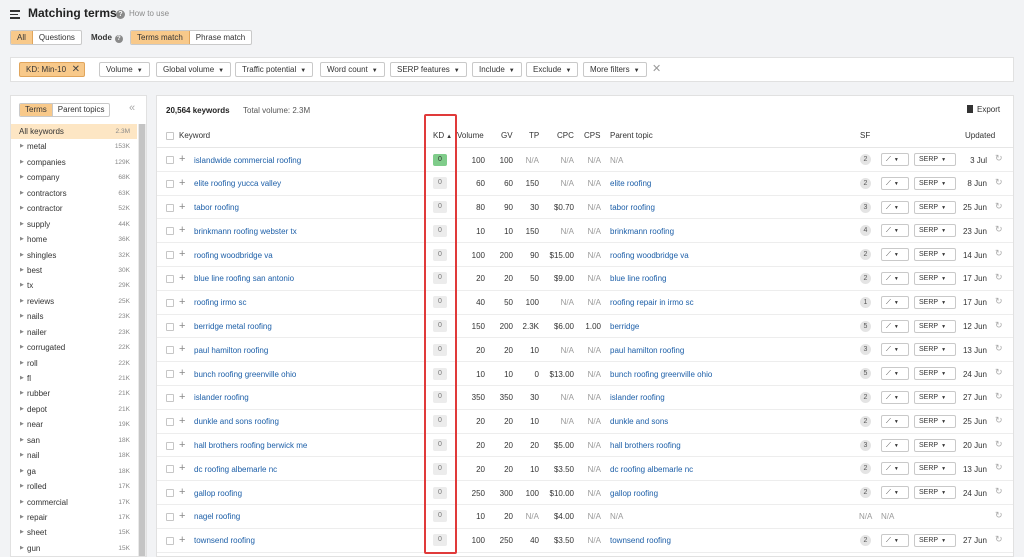 This screenshot has width=1024, height=557. Describe the element at coordinates (74, 548) in the screenshot. I see `sidebar-item: ▶ gun 15K` at that location.